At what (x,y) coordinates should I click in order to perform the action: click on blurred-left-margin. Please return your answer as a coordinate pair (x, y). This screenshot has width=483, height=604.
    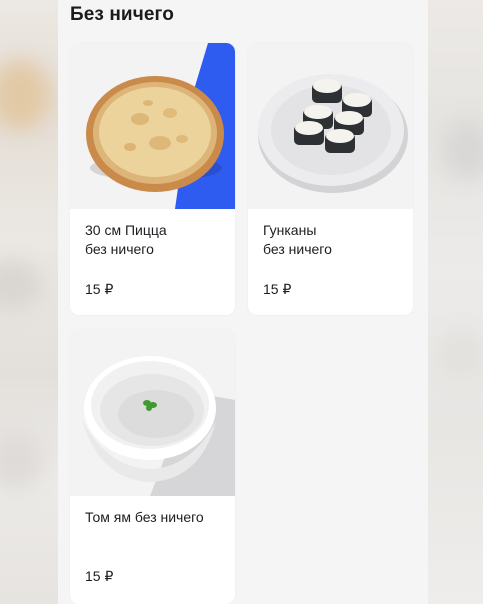
    Looking at the image, I should click on (29, 302).